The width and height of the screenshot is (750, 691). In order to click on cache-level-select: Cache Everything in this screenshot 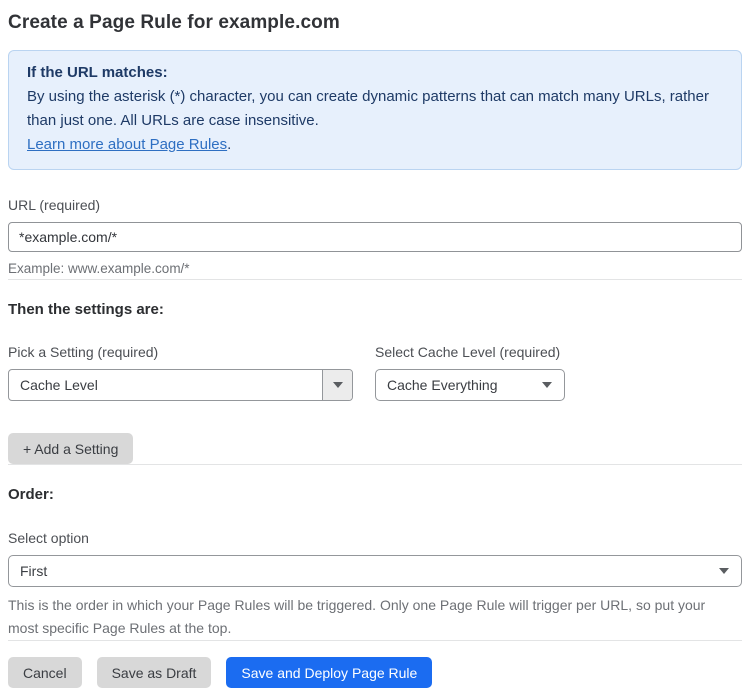, I will do `click(470, 385)`.